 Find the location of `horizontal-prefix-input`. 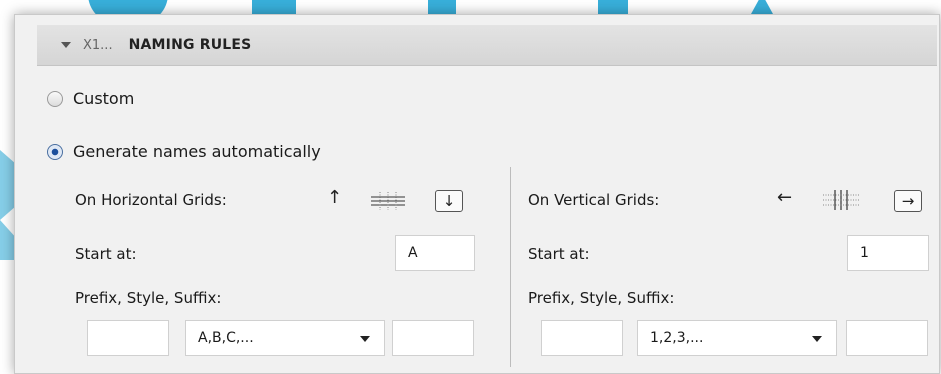

horizontal-prefix-input is located at coordinates (128, 338).